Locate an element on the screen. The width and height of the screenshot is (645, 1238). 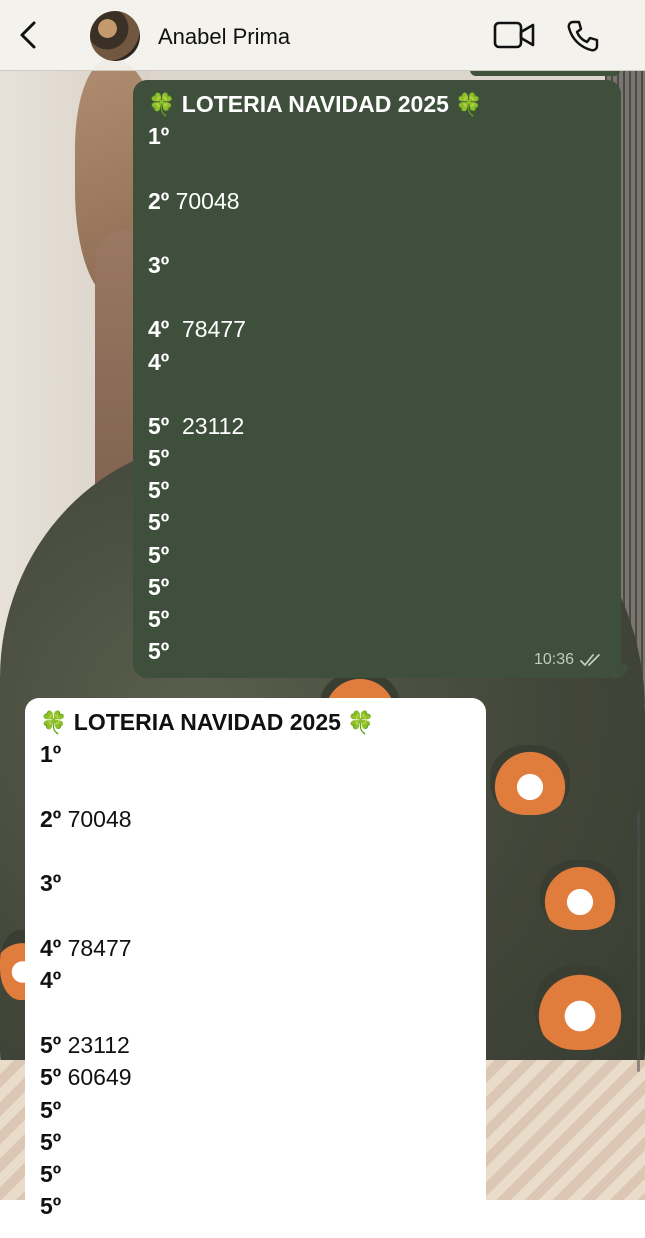
chevron-left-icon is located at coordinates (29, 35).